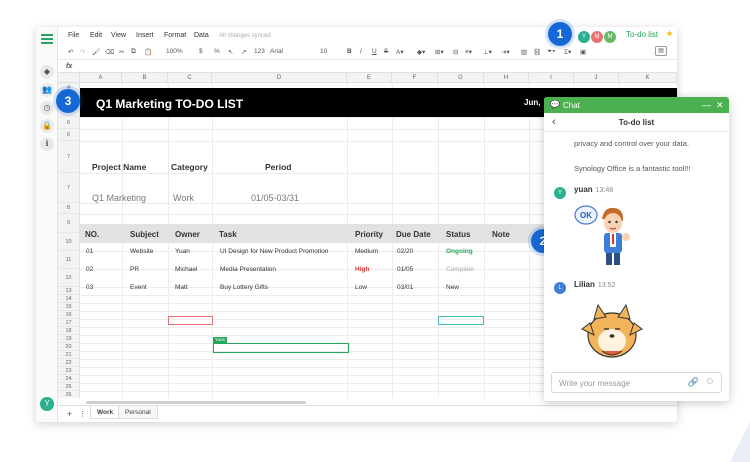 Image resolution: width=750 pixels, height=462 pixels. What do you see at coordinates (596, 78) in the screenshot?
I see `col-header: J` at bounding box center [596, 78].